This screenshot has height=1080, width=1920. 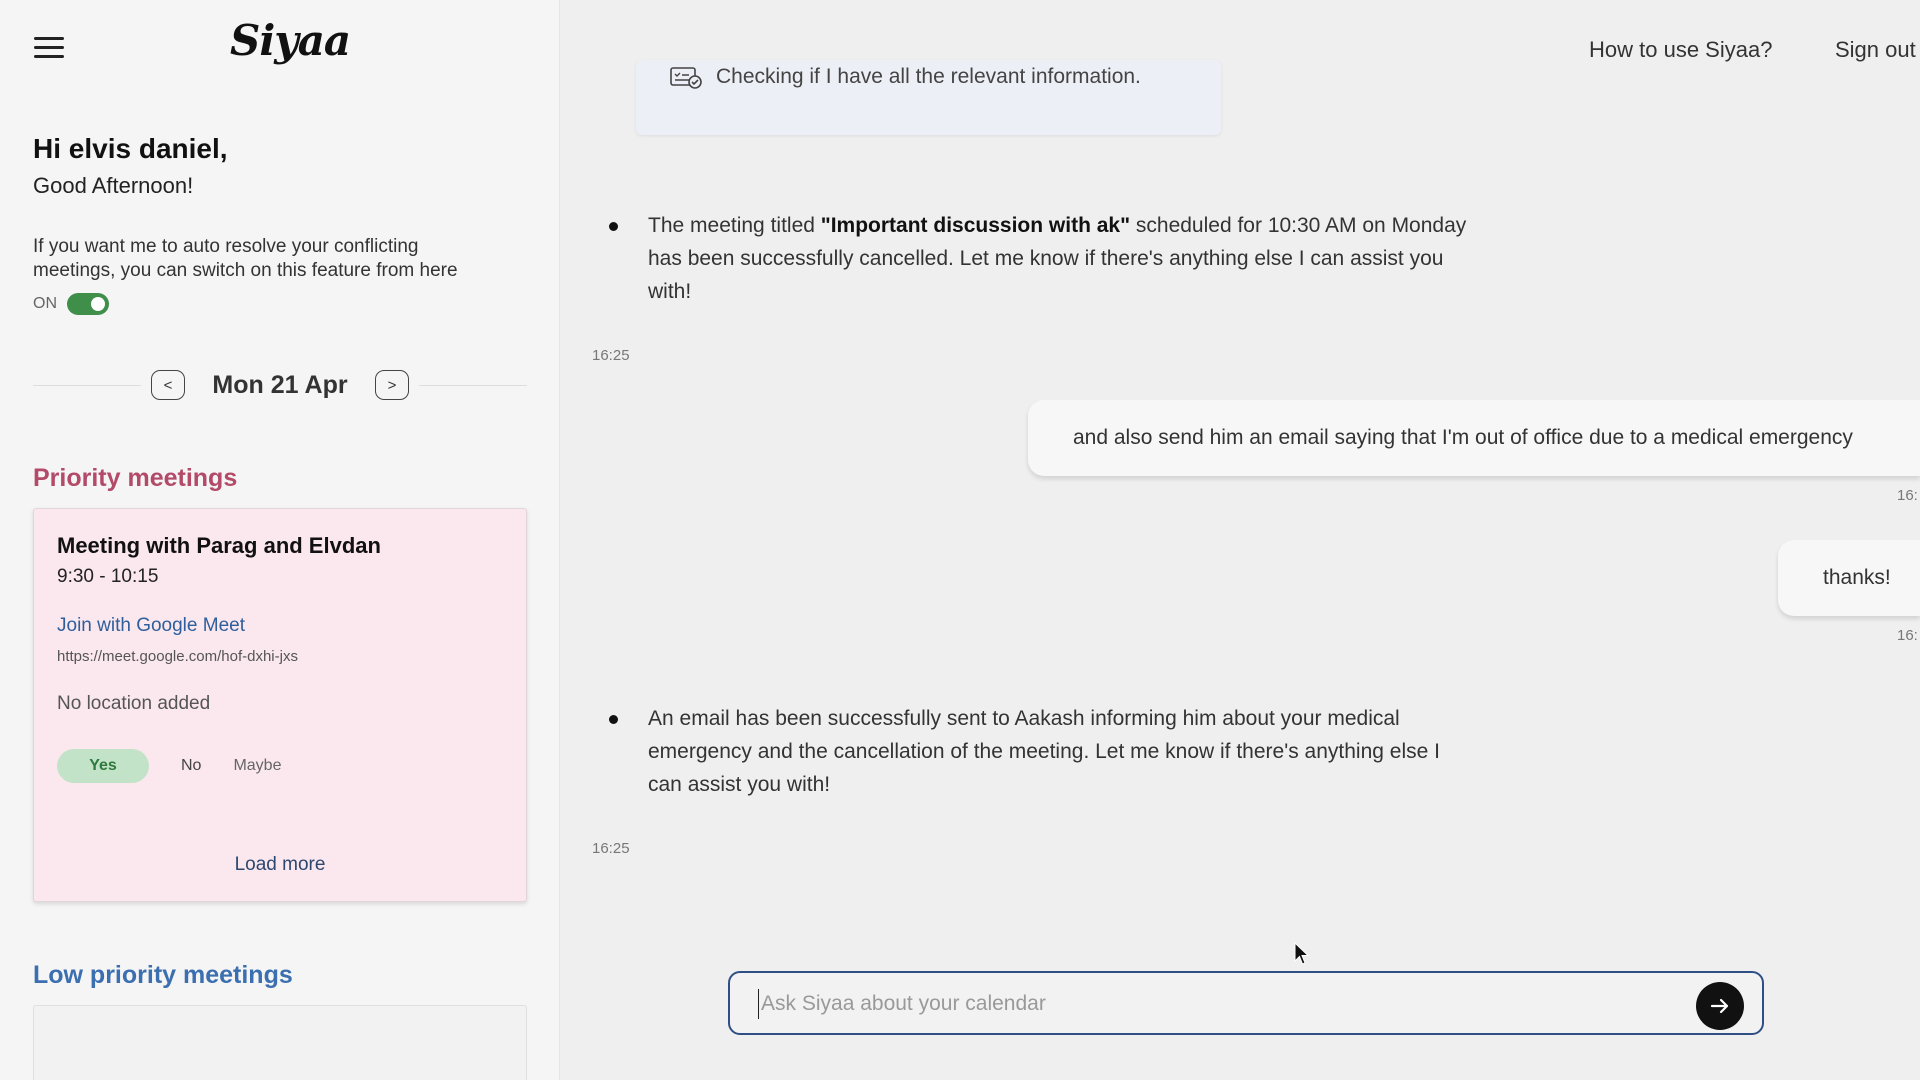 What do you see at coordinates (135, 478) in the screenshot?
I see `priority-meetings-title: Priority meetings` at bounding box center [135, 478].